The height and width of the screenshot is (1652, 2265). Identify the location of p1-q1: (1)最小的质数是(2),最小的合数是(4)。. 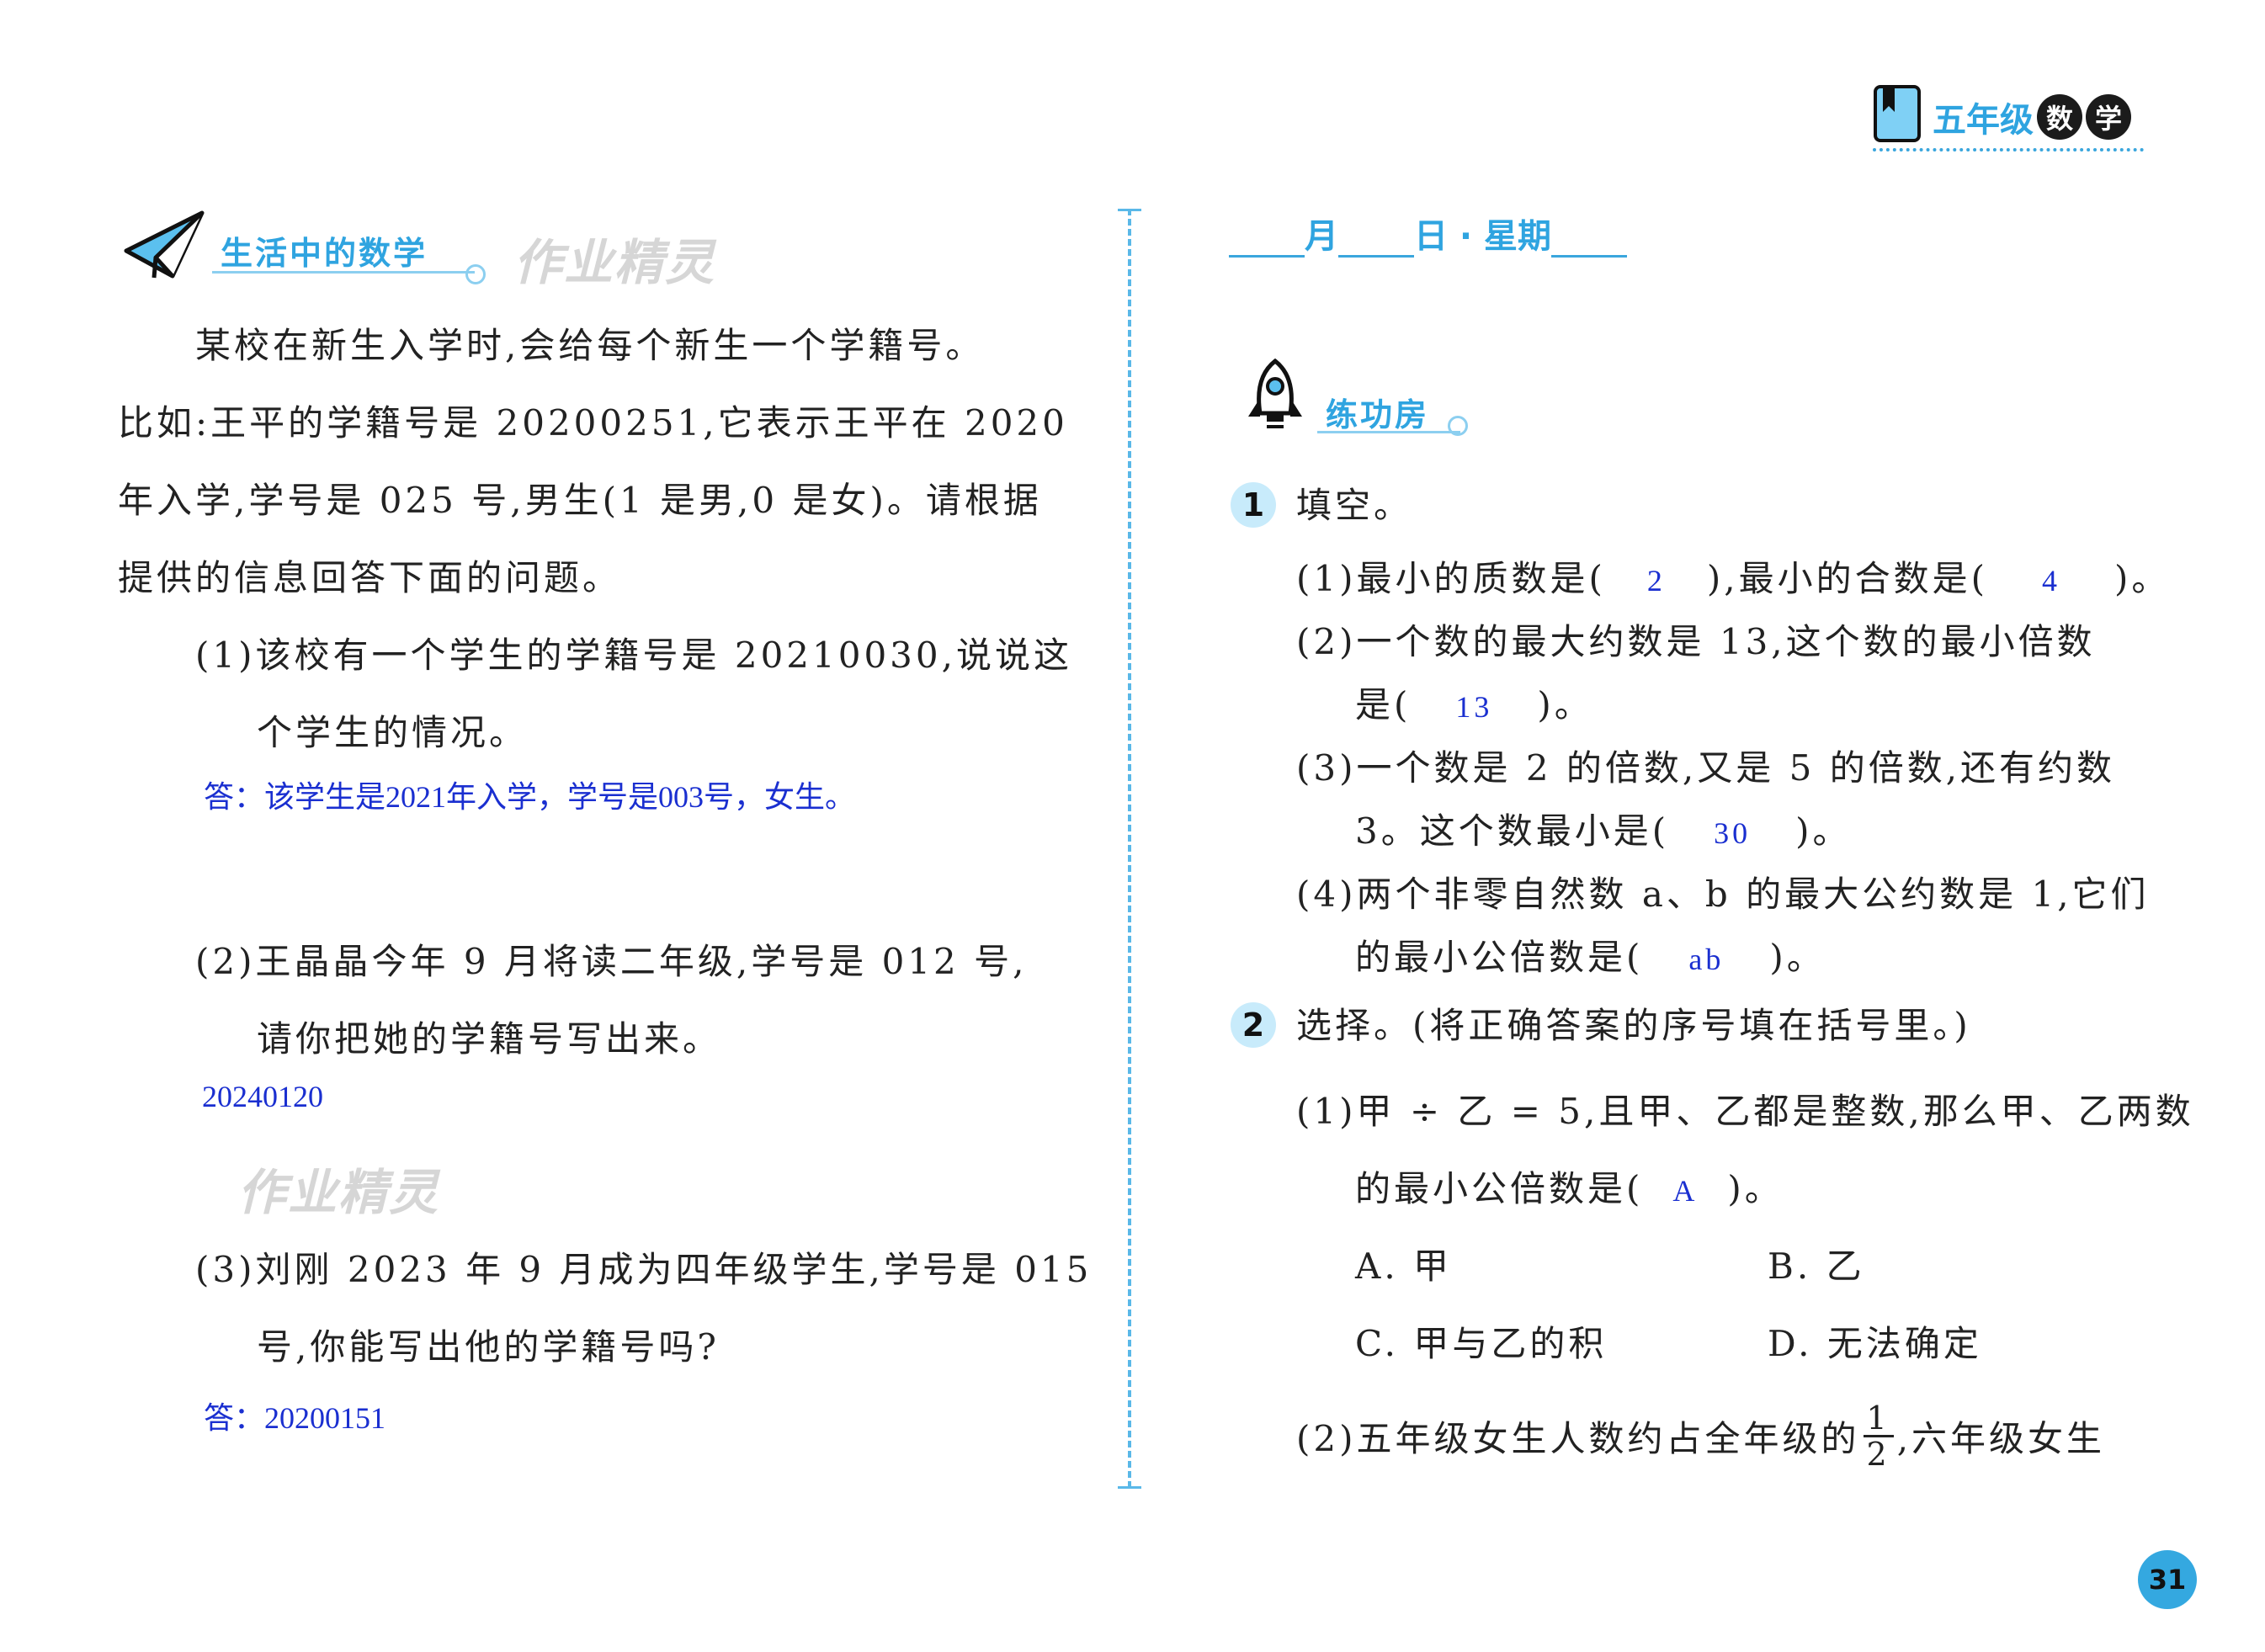
(1734, 578).